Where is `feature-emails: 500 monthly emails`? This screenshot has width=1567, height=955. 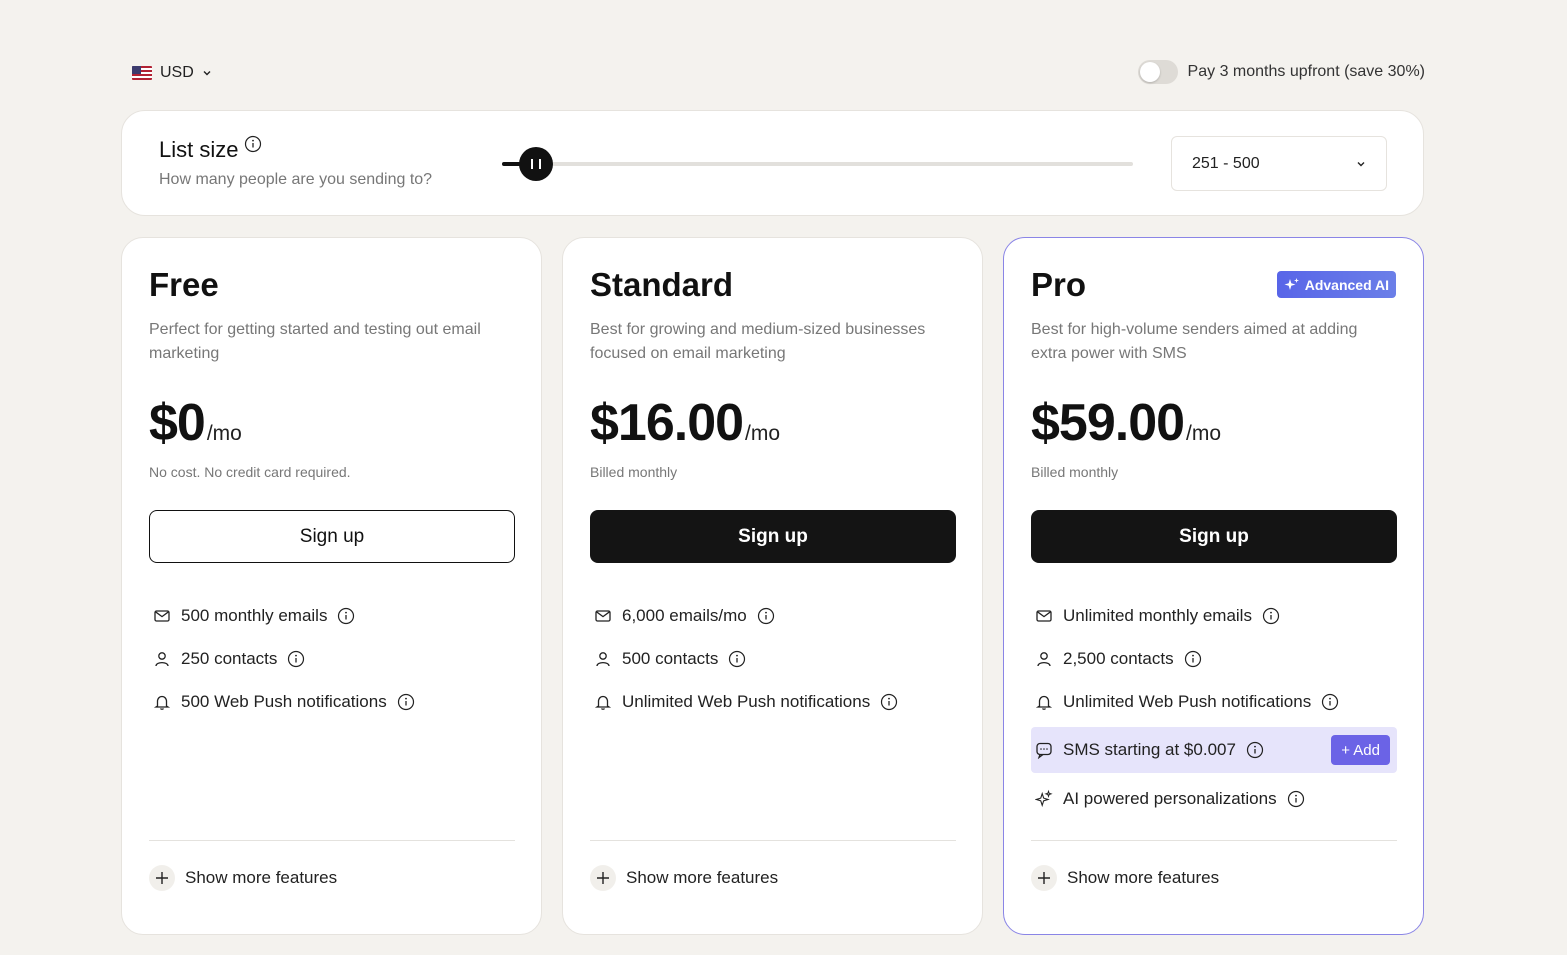 feature-emails: 500 monthly emails is located at coordinates (332, 615).